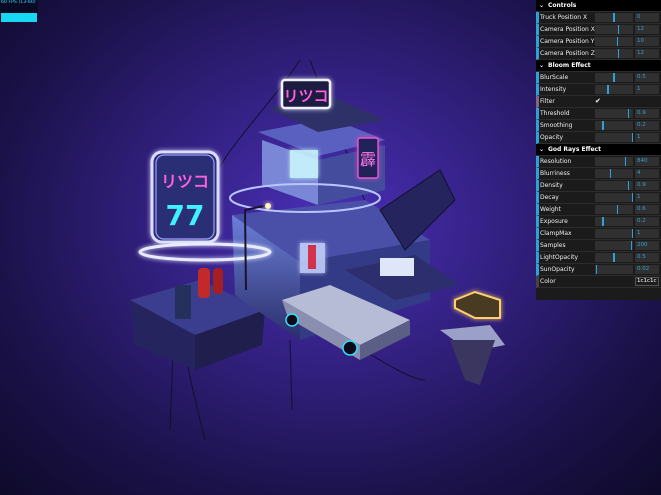 This screenshot has height=495, width=661. Describe the element at coordinates (567, 41) in the screenshot. I see `control-label: Camera Position Y` at that location.